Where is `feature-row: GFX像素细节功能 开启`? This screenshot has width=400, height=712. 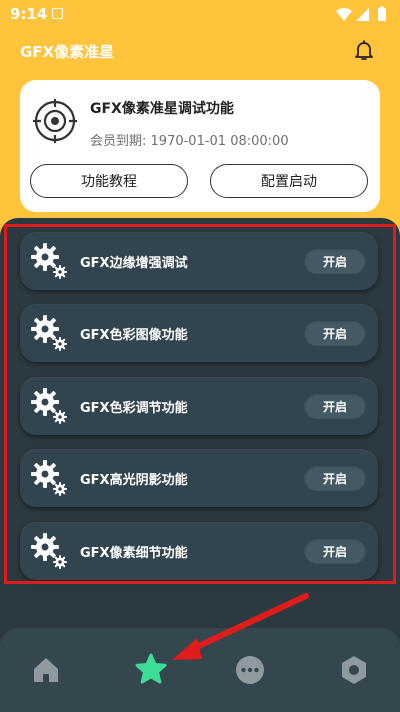 feature-row: GFX像素细节功能 开启 is located at coordinates (199, 551).